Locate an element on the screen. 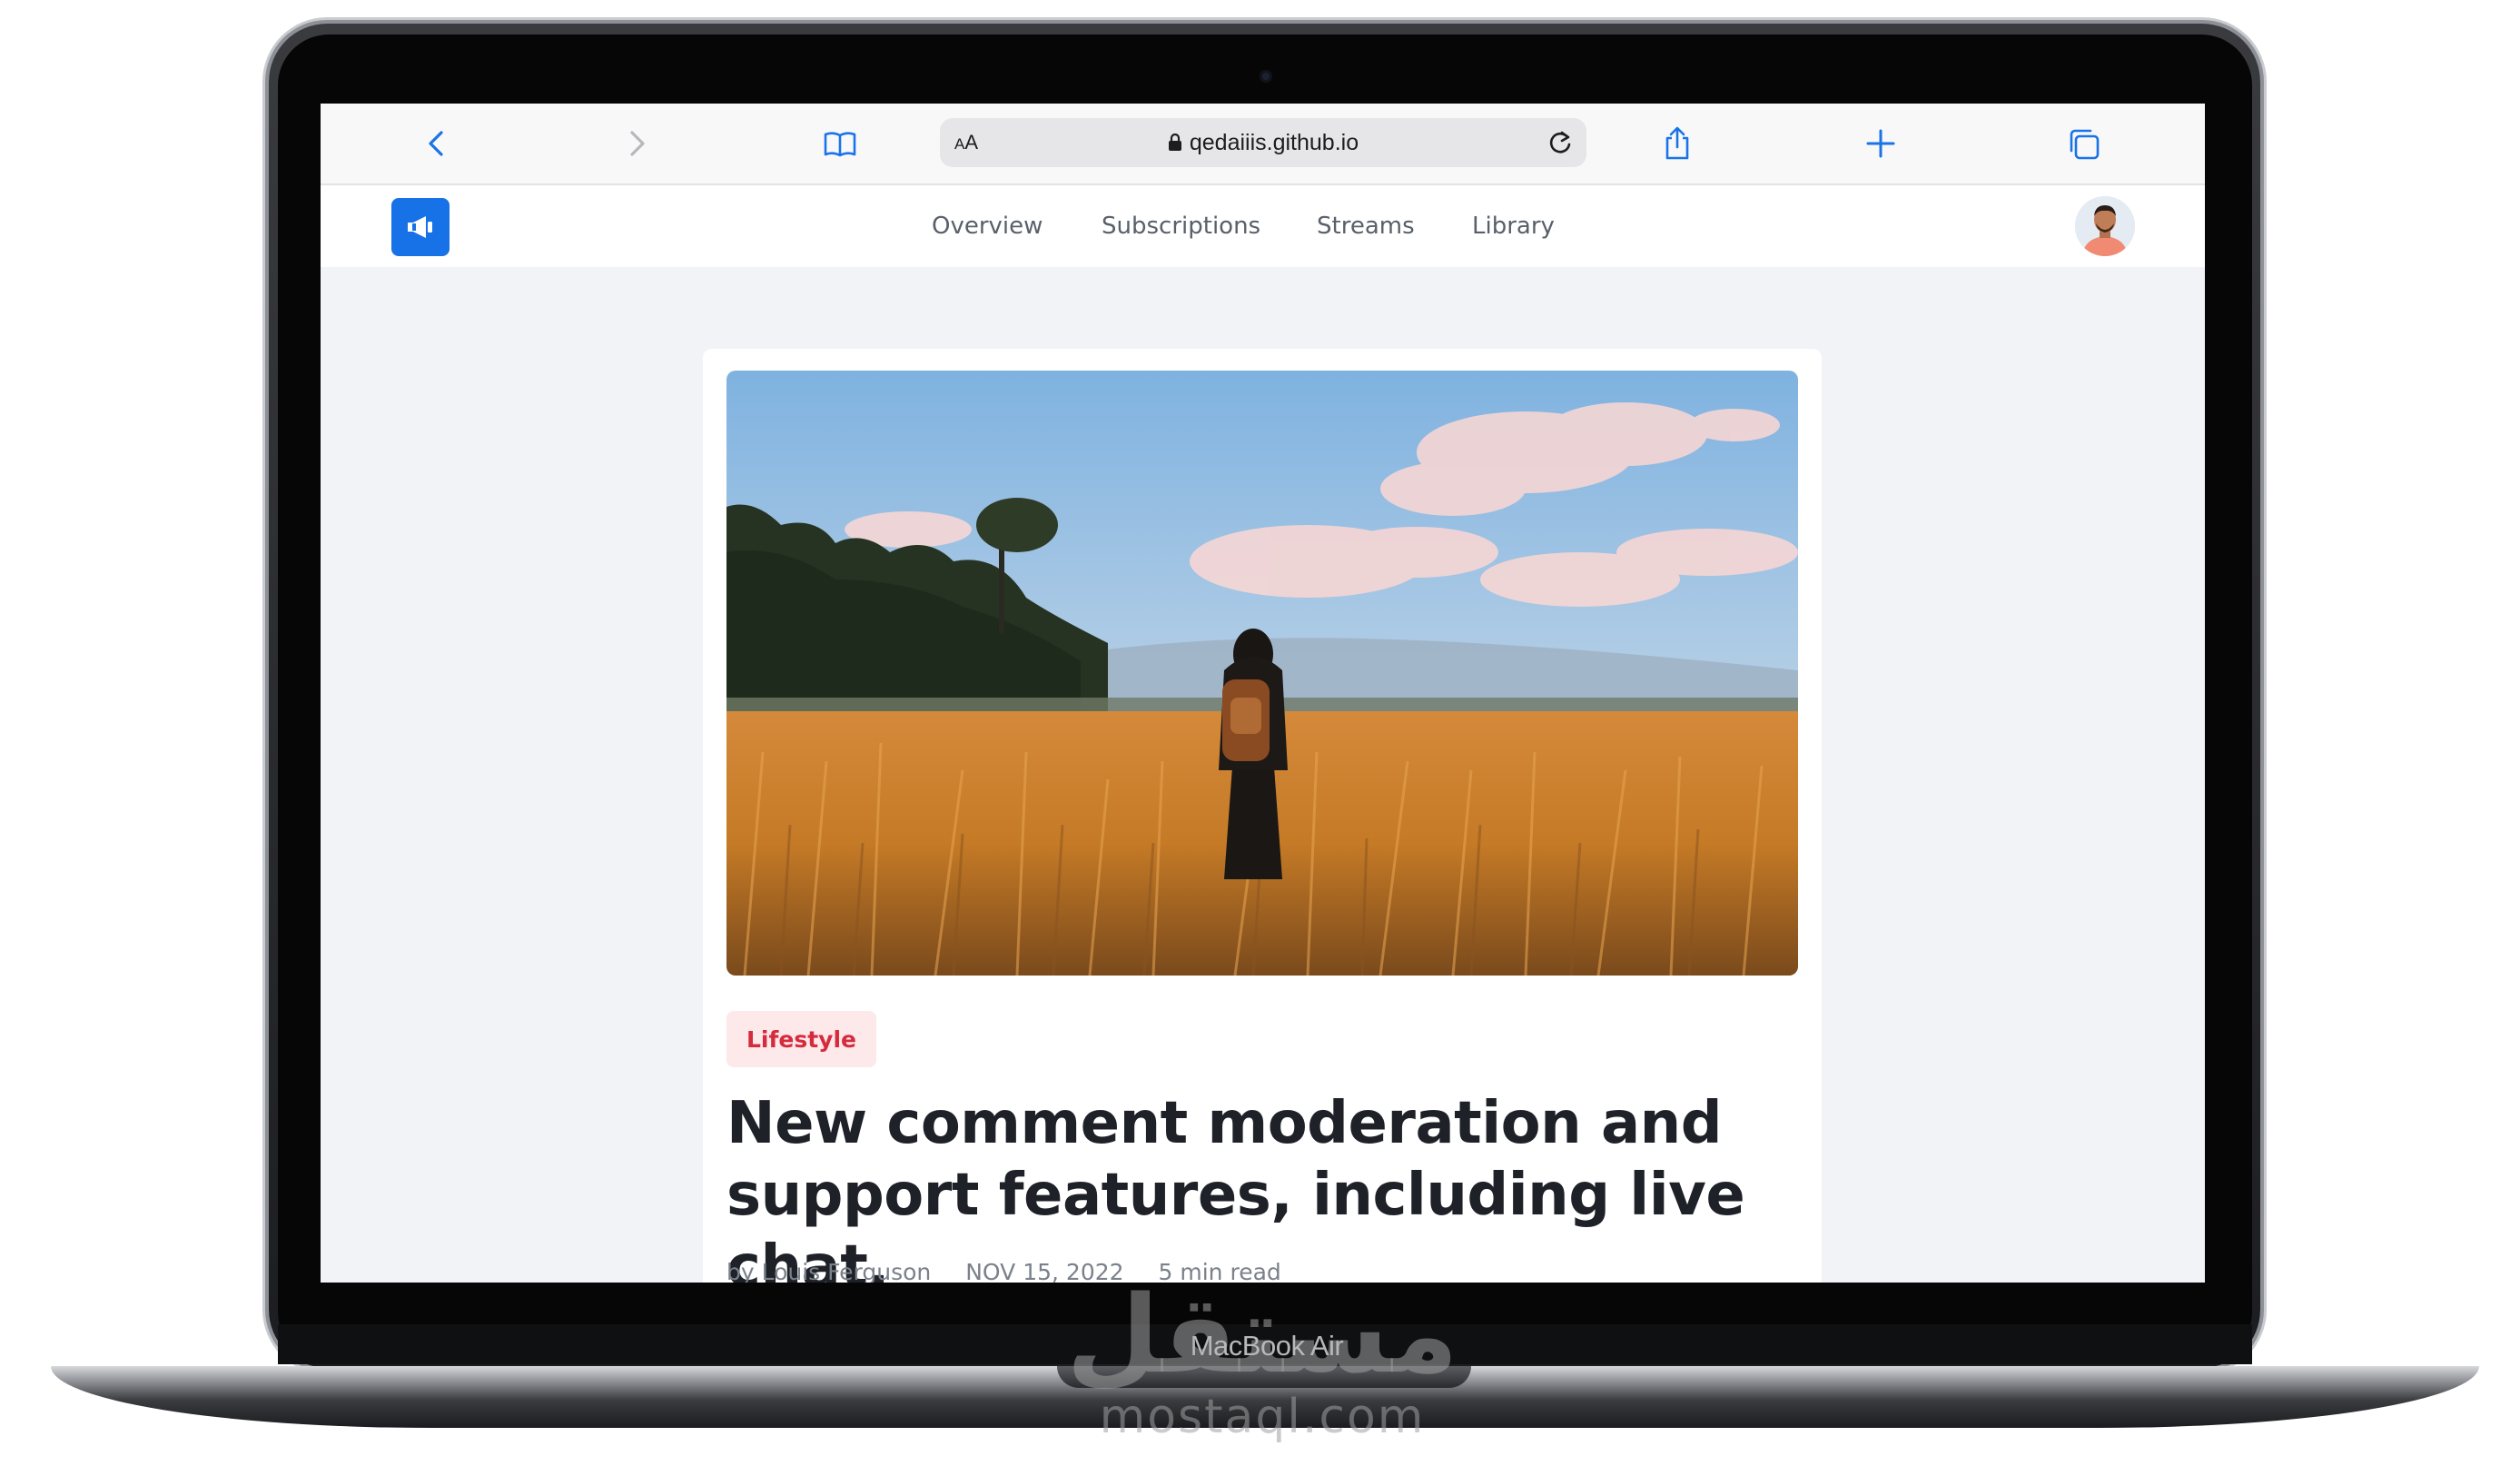 This screenshot has height=1476, width=2520. browser-toolbar: AAAA qedaiiis.github.io is located at coordinates (1263, 144).